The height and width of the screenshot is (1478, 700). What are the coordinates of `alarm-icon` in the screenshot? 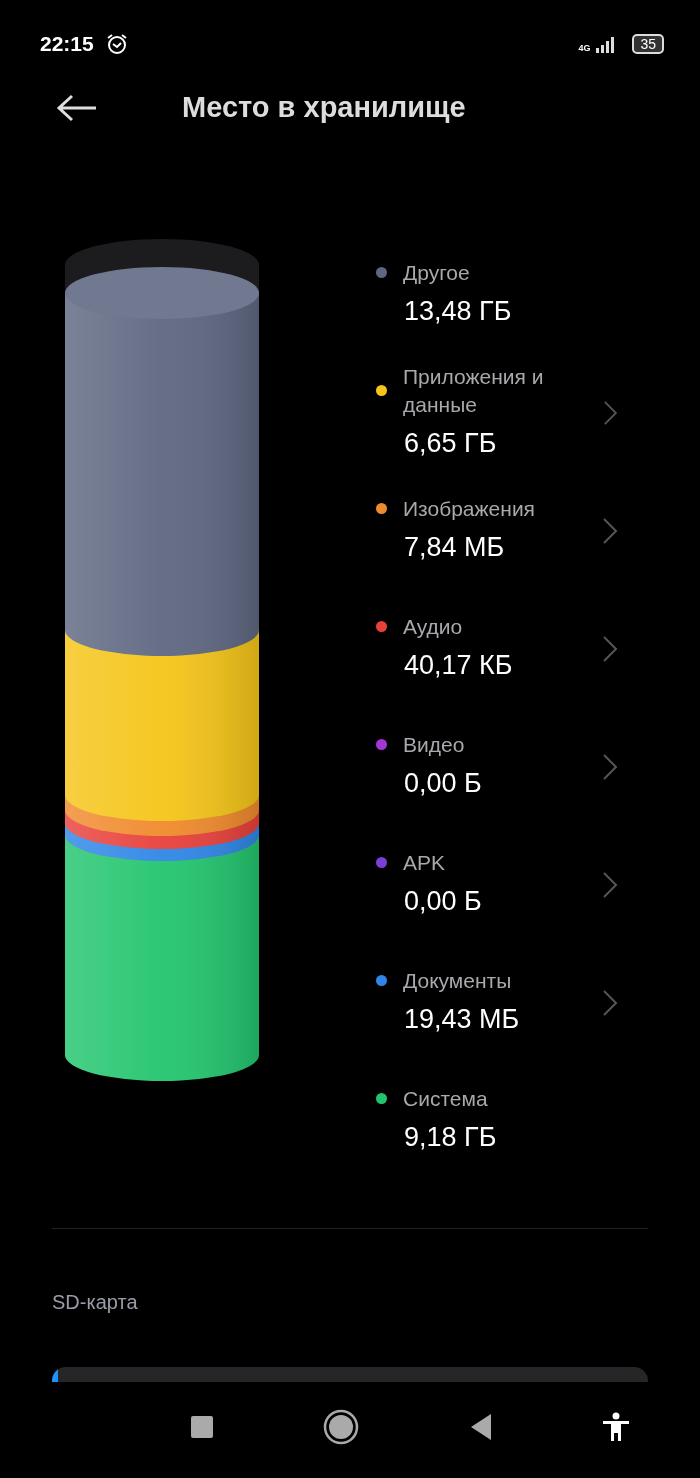 It's located at (116, 44).